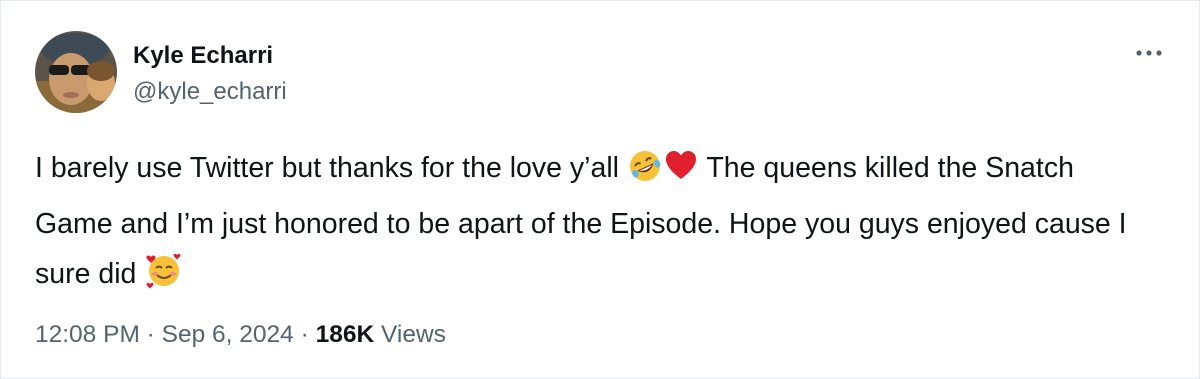 The image size is (1200, 379). I want to click on views-link: 186K Views, so click(381, 334).